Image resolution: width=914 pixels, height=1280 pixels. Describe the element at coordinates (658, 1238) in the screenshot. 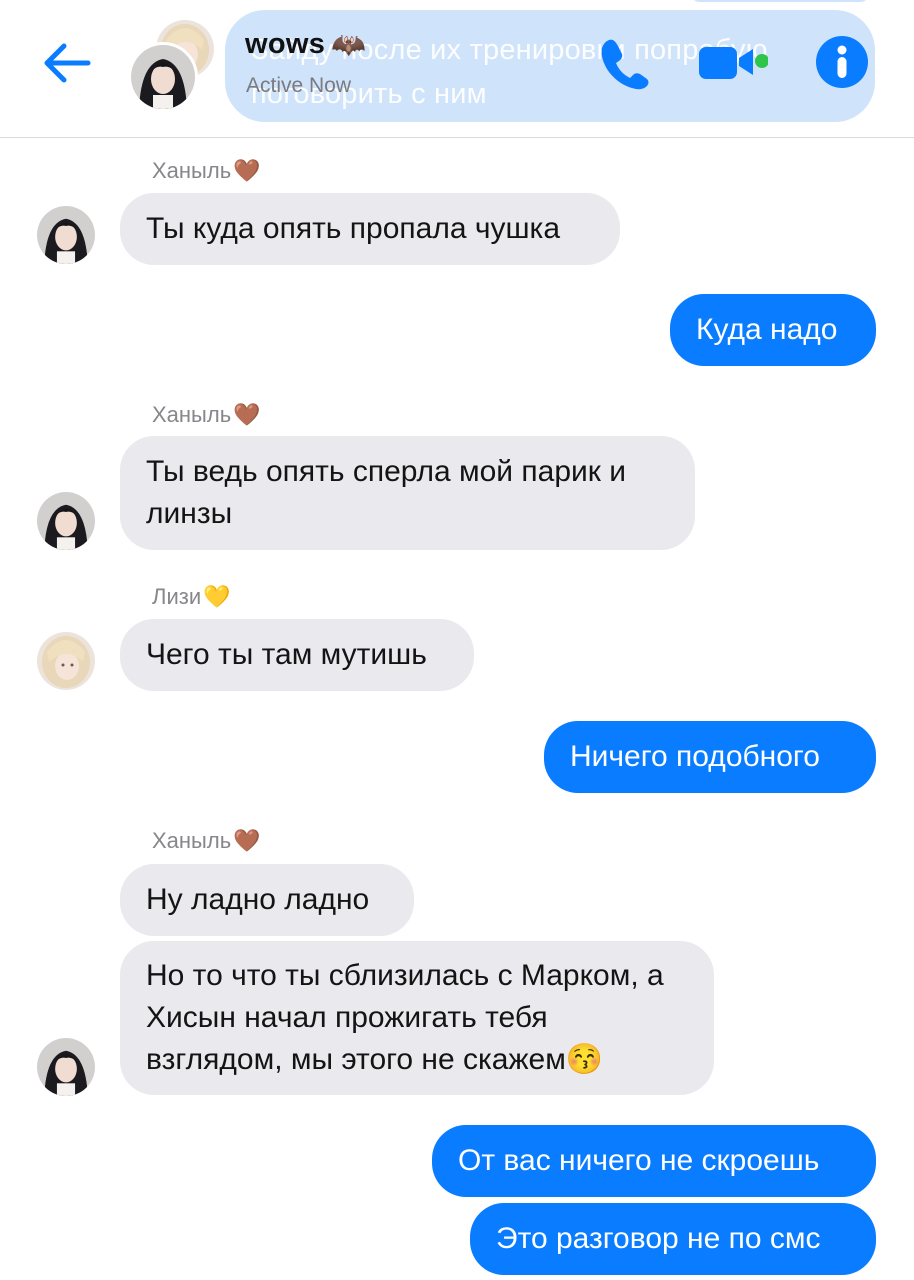

I see `message-text: Это разговор не по смс` at that location.